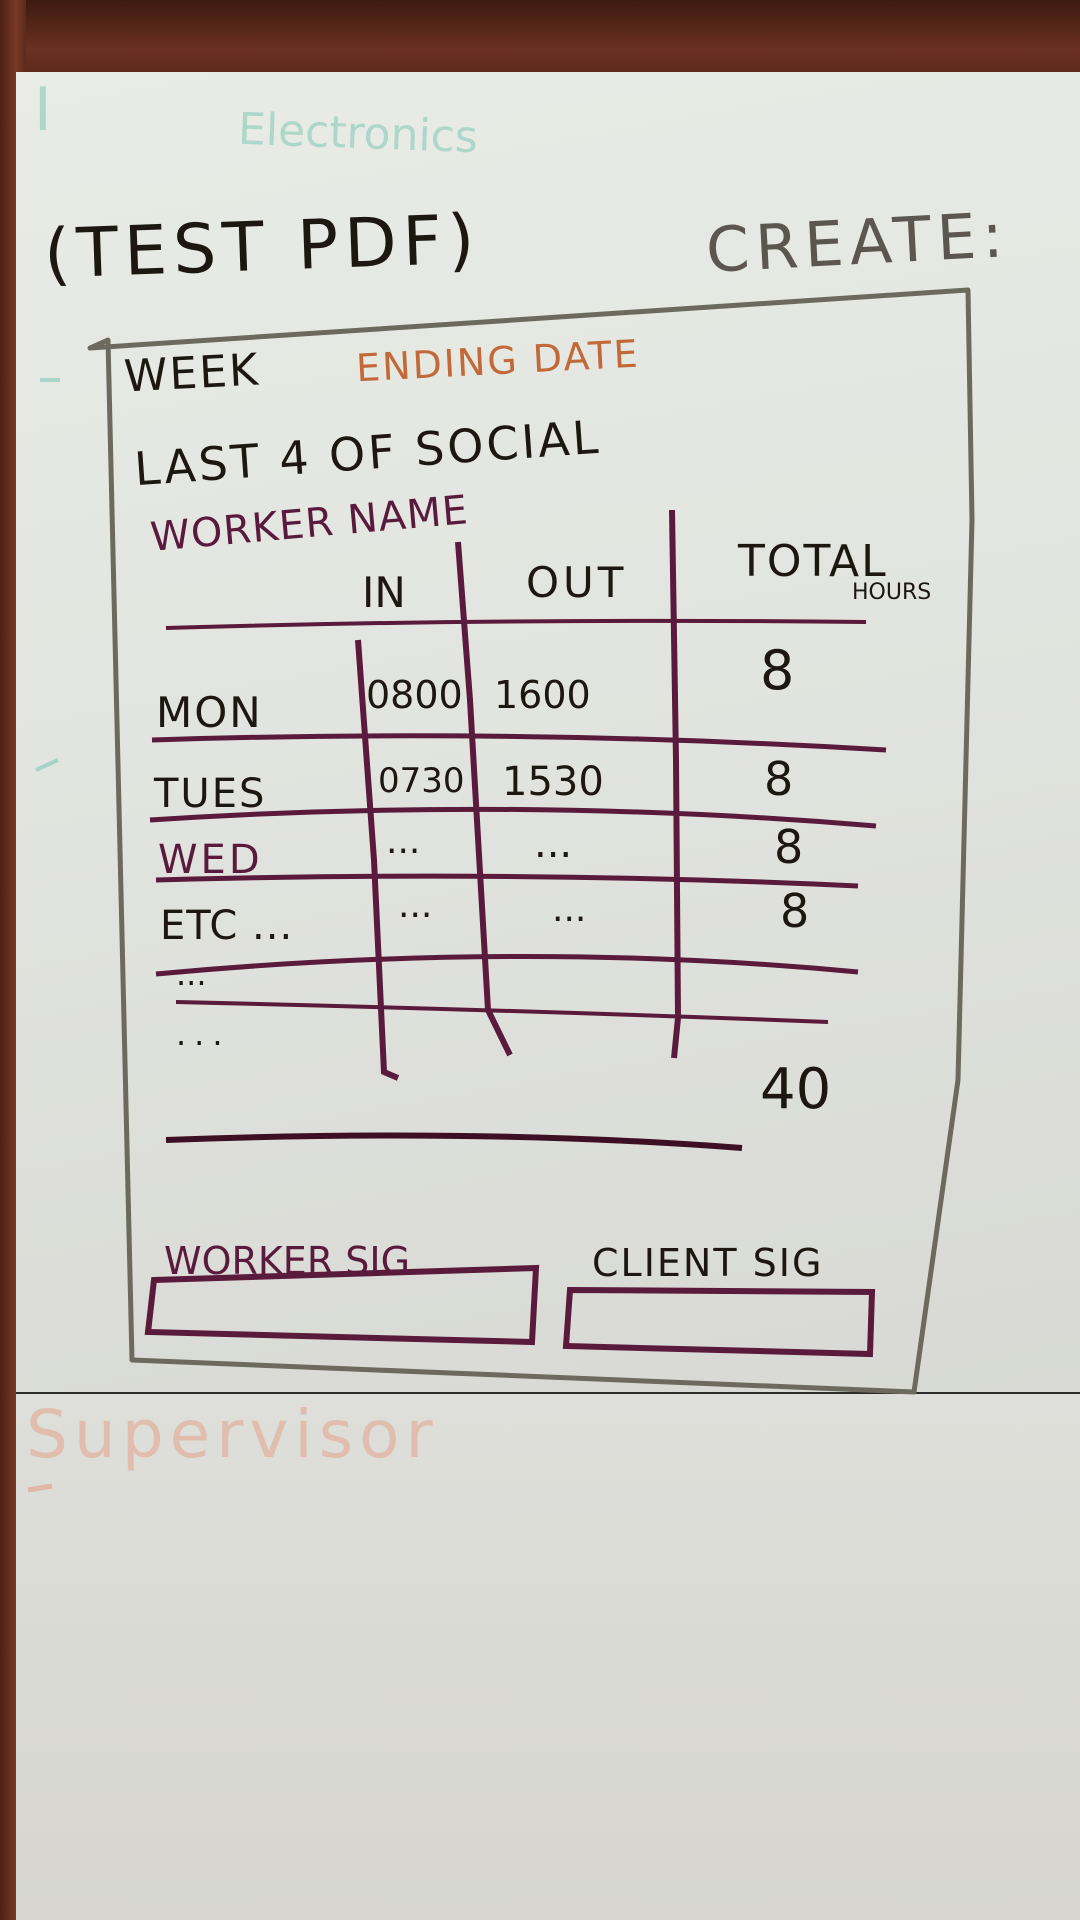  What do you see at coordinates (454, 1141) in the screenshot?
I see `total-rule` at bounding box center [454, 1141].